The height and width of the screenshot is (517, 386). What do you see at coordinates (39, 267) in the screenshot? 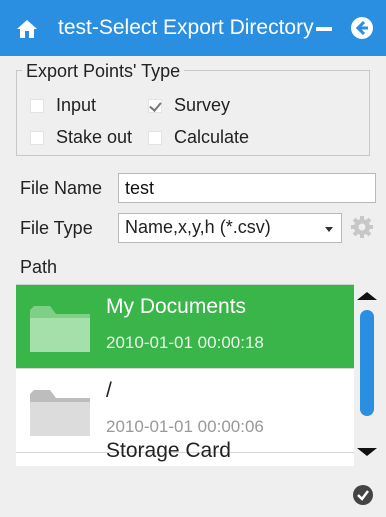
I see `path-label: Path` at bounding box center [39, 267].